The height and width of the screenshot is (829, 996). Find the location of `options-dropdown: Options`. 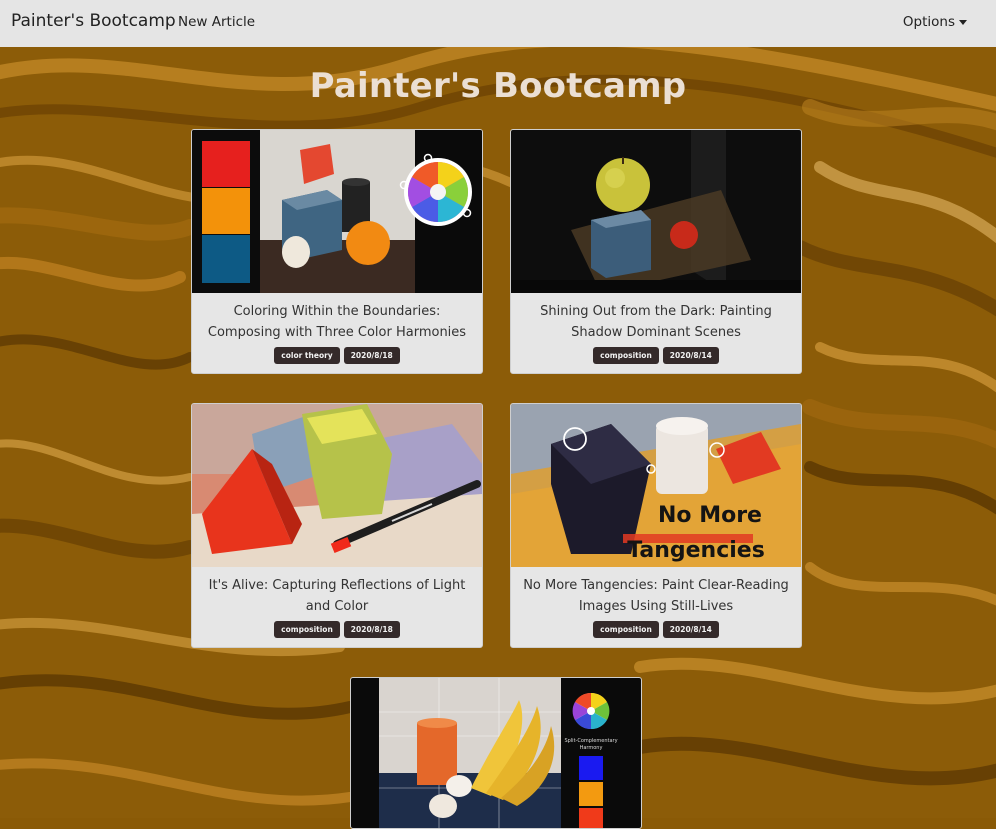

options-dropdown: Options is located at coordinates (935, 22).